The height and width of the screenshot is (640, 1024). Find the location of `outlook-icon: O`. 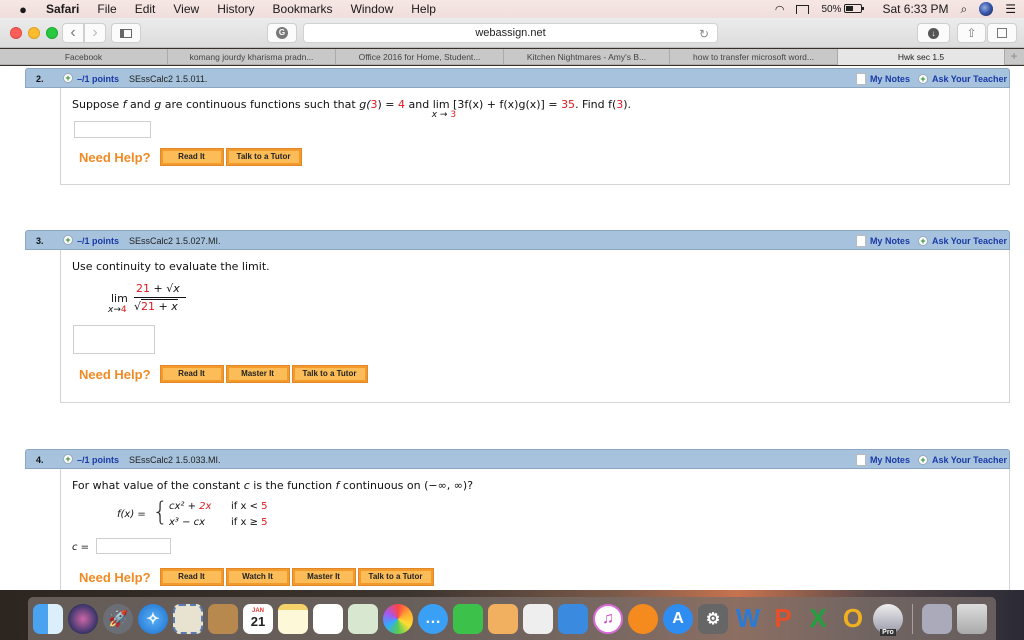

outlook-icon: O is located at coordinates (853, 618).